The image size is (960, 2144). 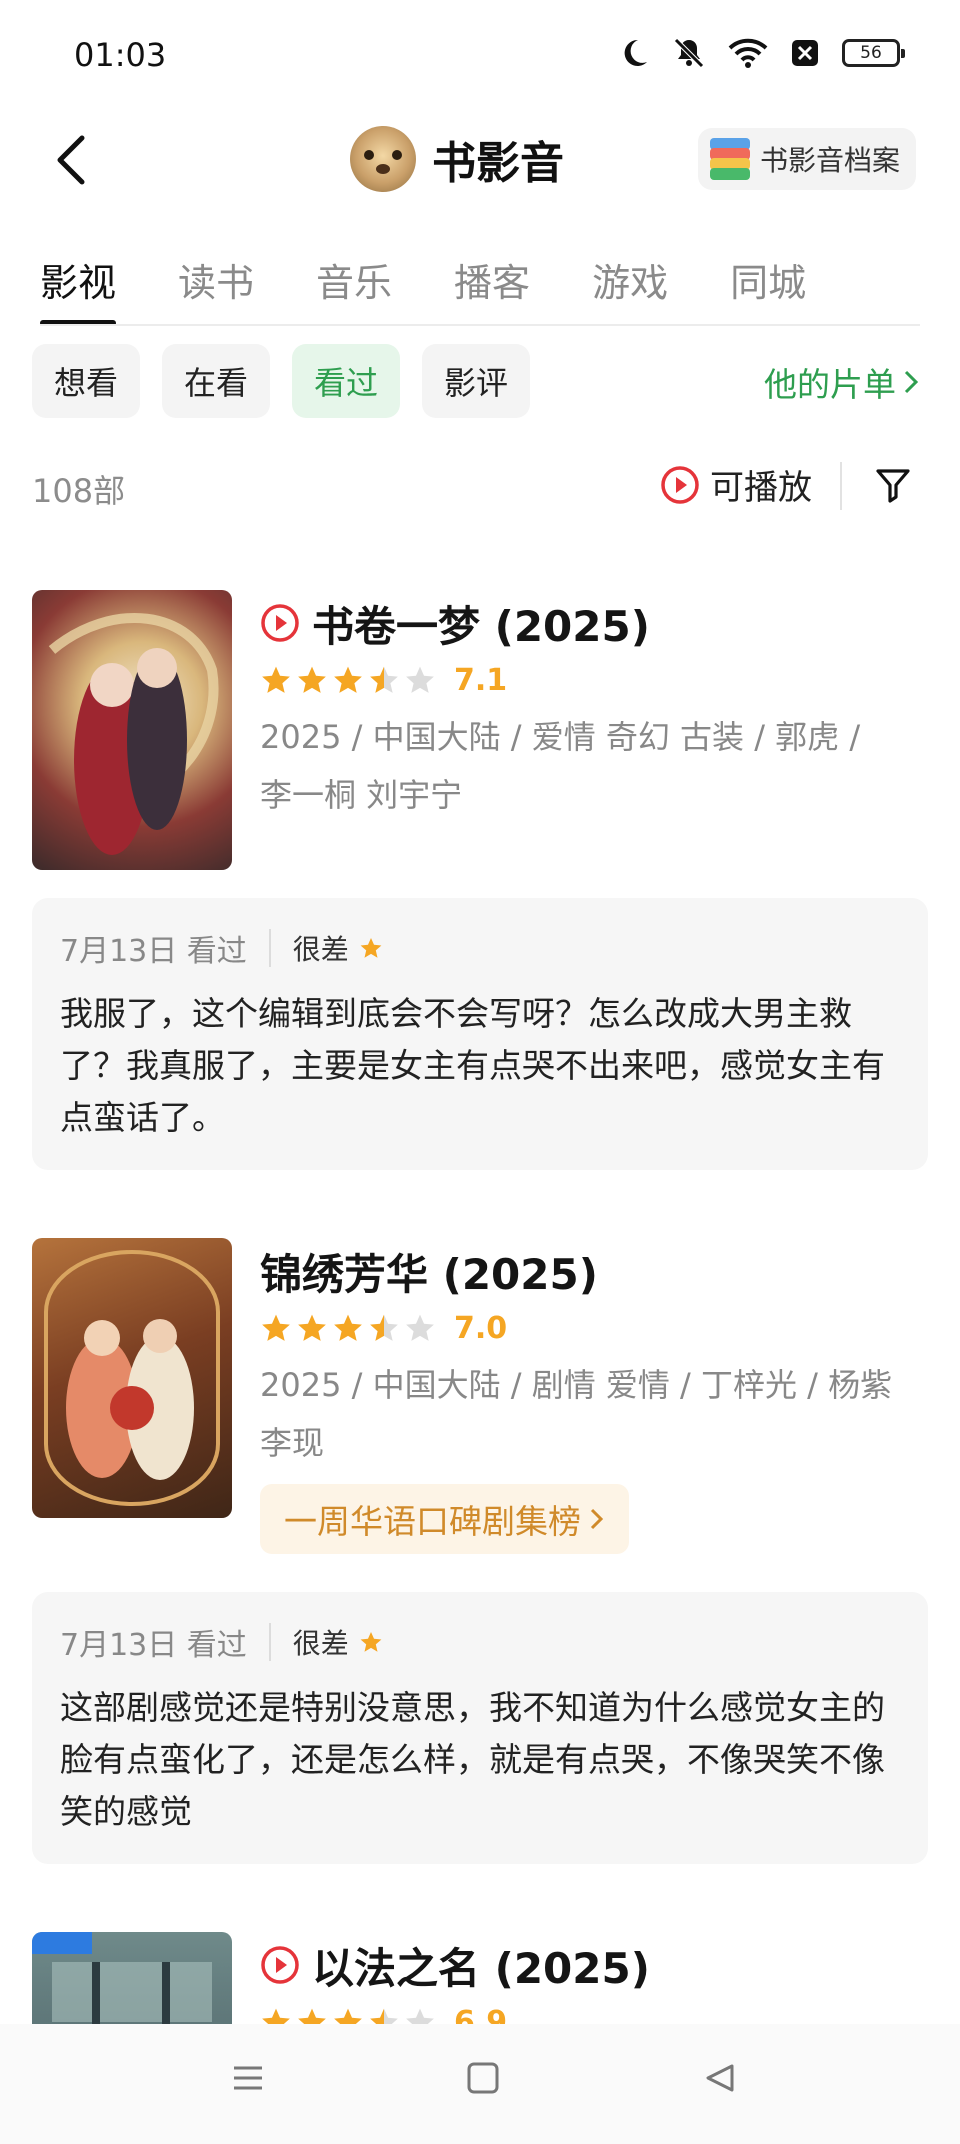 I want to click on header-title-group: 书影音, so click(x=457, y=159).